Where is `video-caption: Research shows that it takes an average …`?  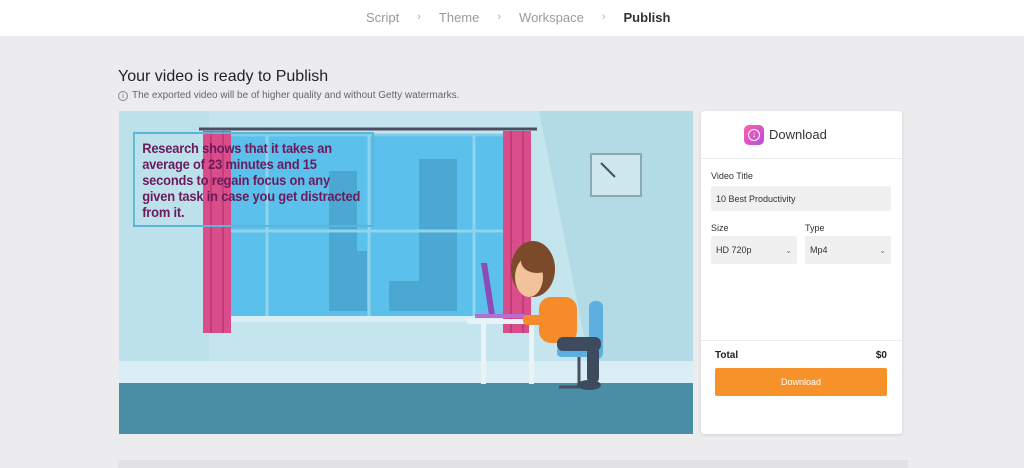 video-caption: Research shows that it takes an average … is located at coordinates (254, 179).